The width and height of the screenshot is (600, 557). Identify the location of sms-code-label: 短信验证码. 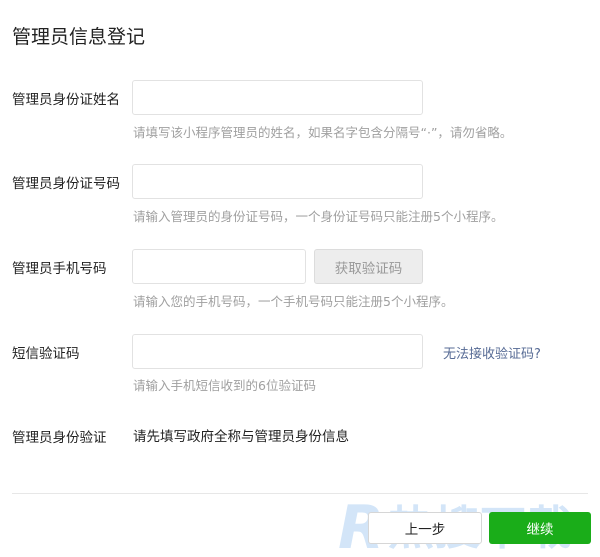
(46, 354).